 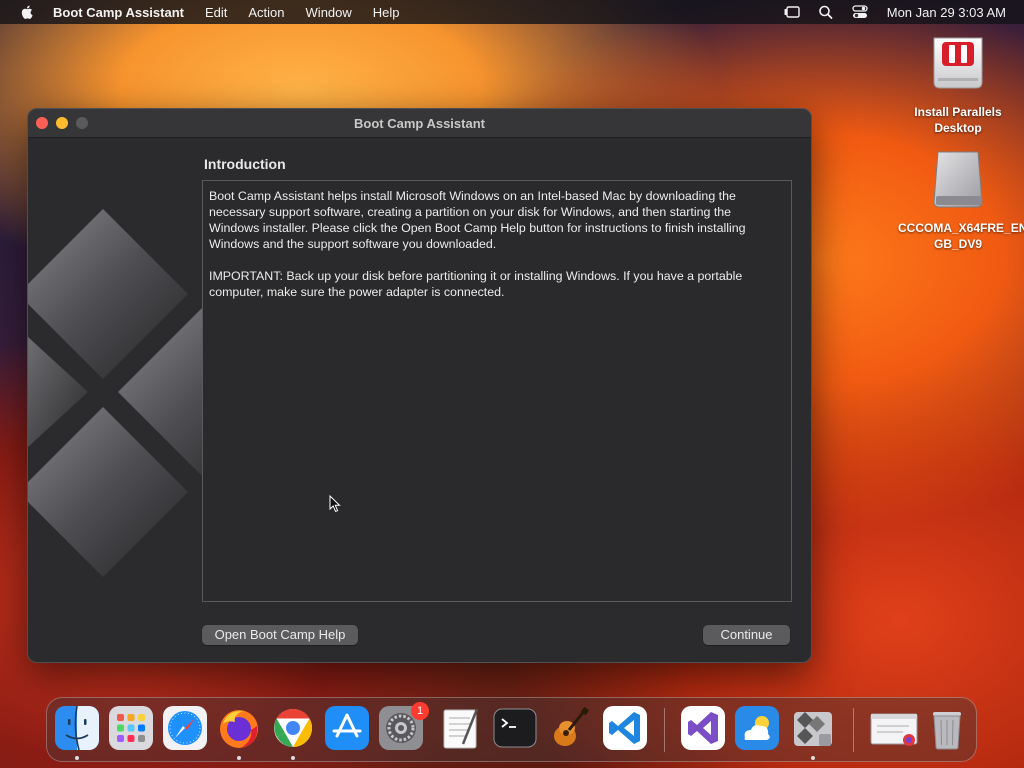 What do you see at coordinates (118, 12) in the screenshot?
I see `menu-app-name: Boot Camp Assistant` at bounding box center [118, 12].